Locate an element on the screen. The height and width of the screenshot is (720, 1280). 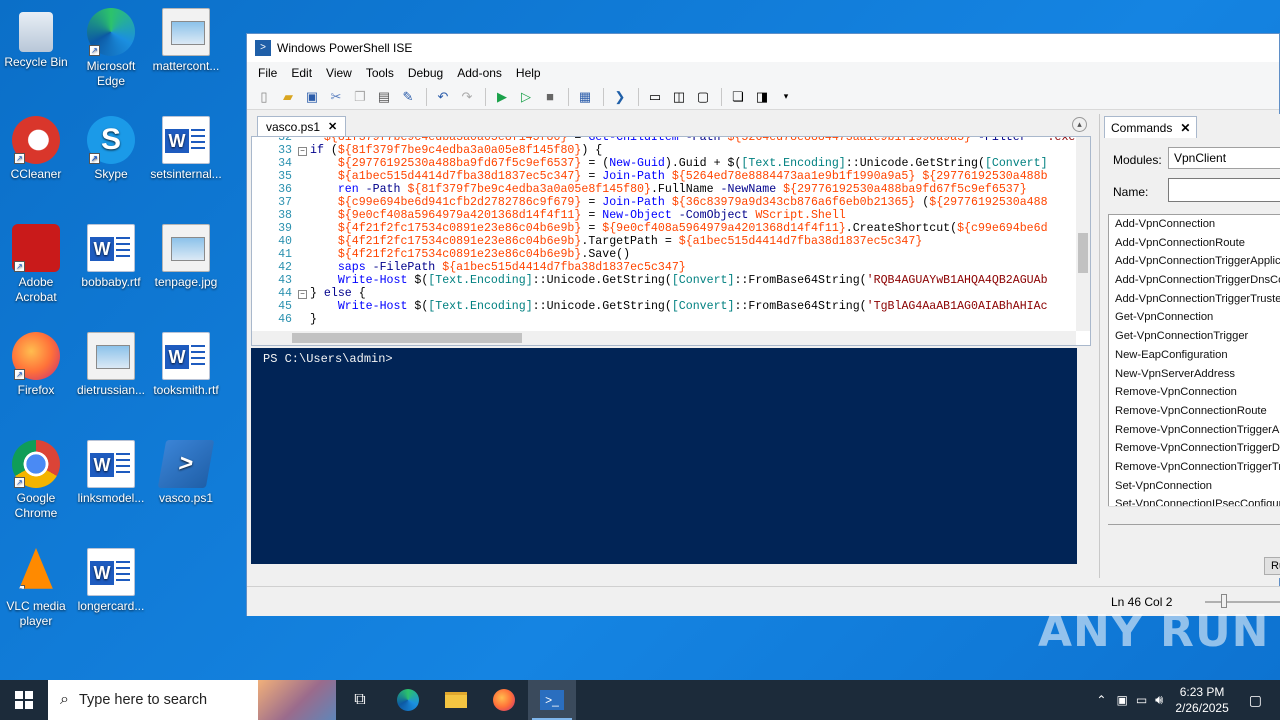
desktop-icon: ↗ Firefox is located at coordinates (36, 365).